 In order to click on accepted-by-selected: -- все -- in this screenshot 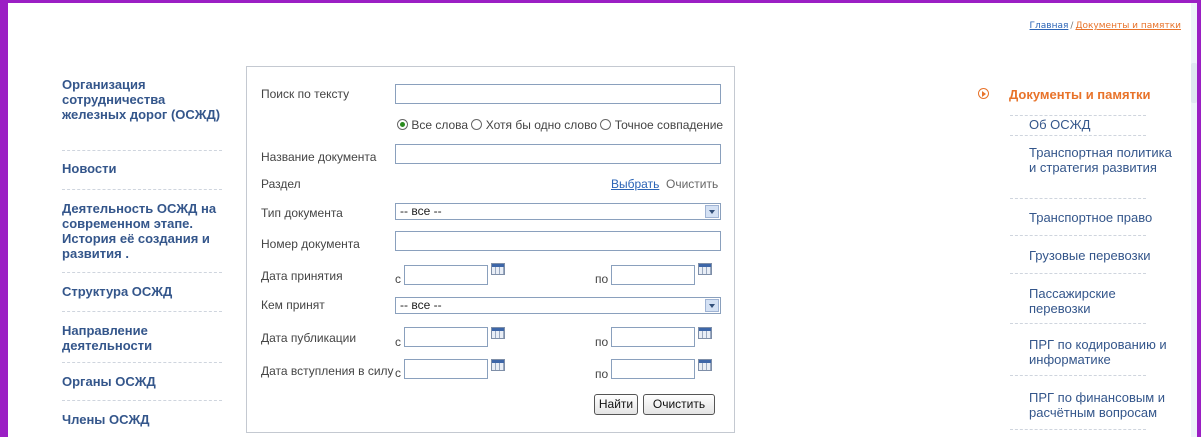, I will do `click(421, 305)`.